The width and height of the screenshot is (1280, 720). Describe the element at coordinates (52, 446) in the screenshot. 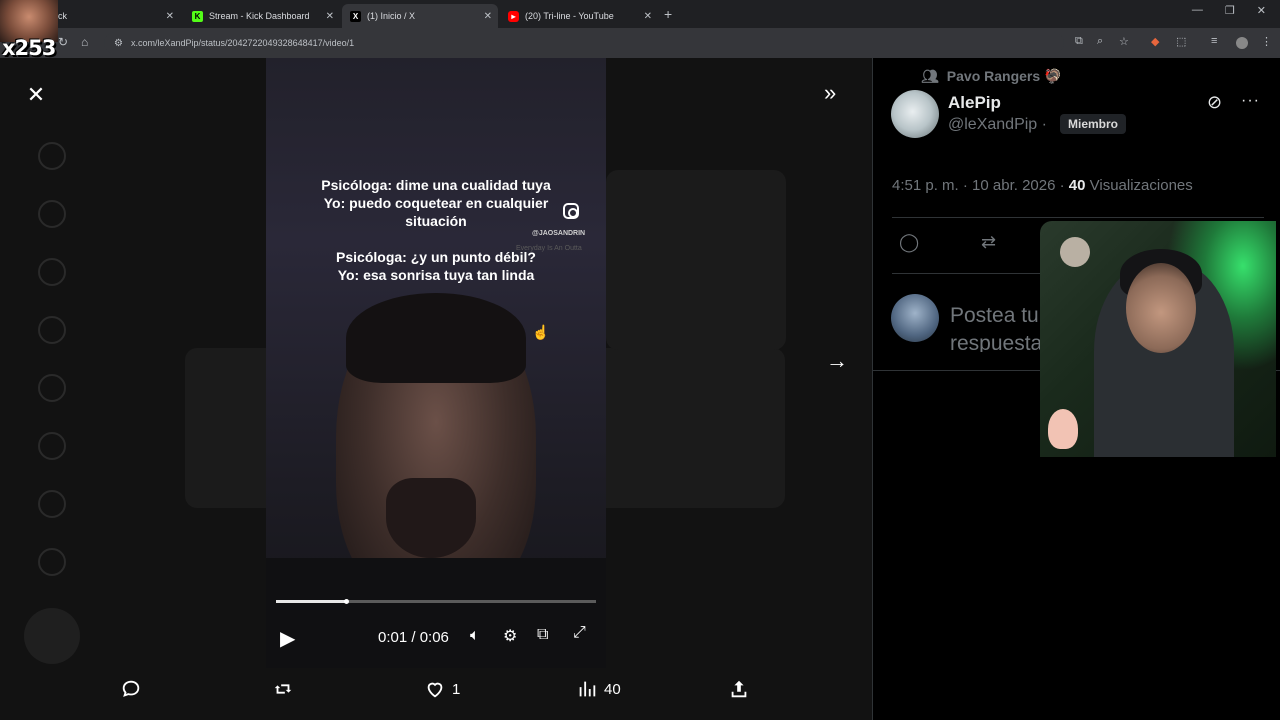

I see `lists-nav-icon` at that location.